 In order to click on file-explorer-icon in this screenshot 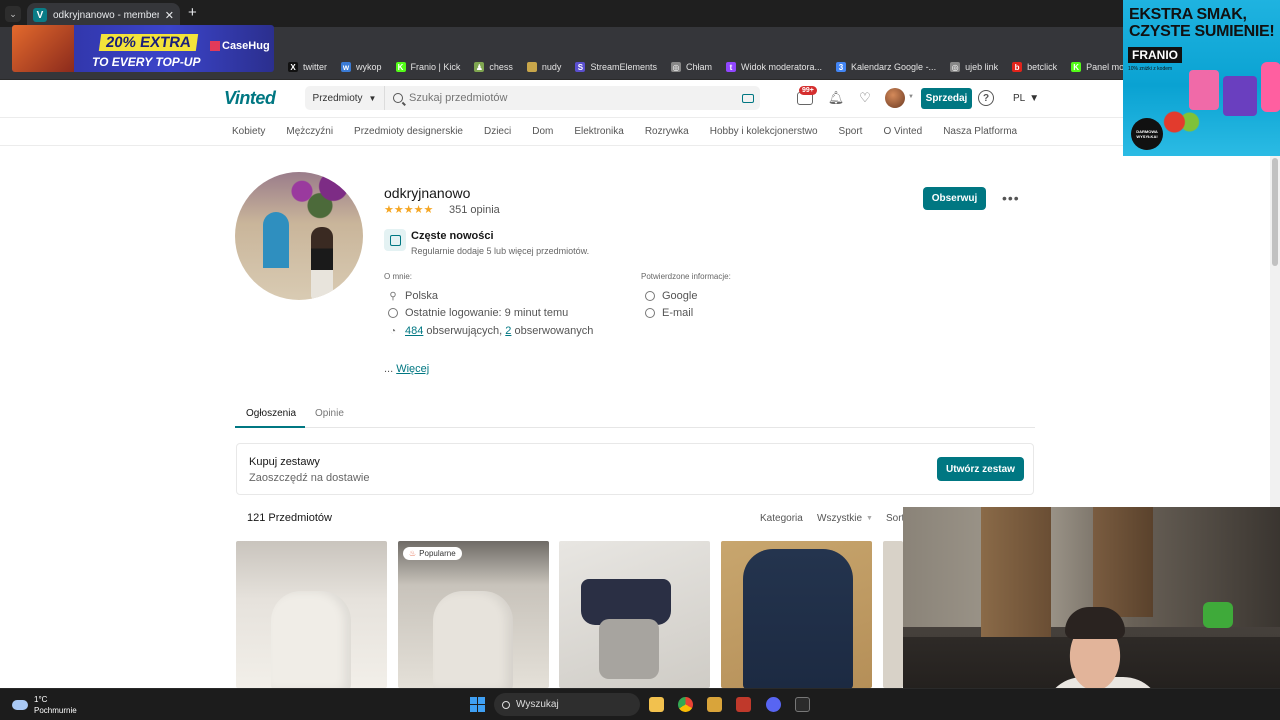, I will do `click(656, 704)`.